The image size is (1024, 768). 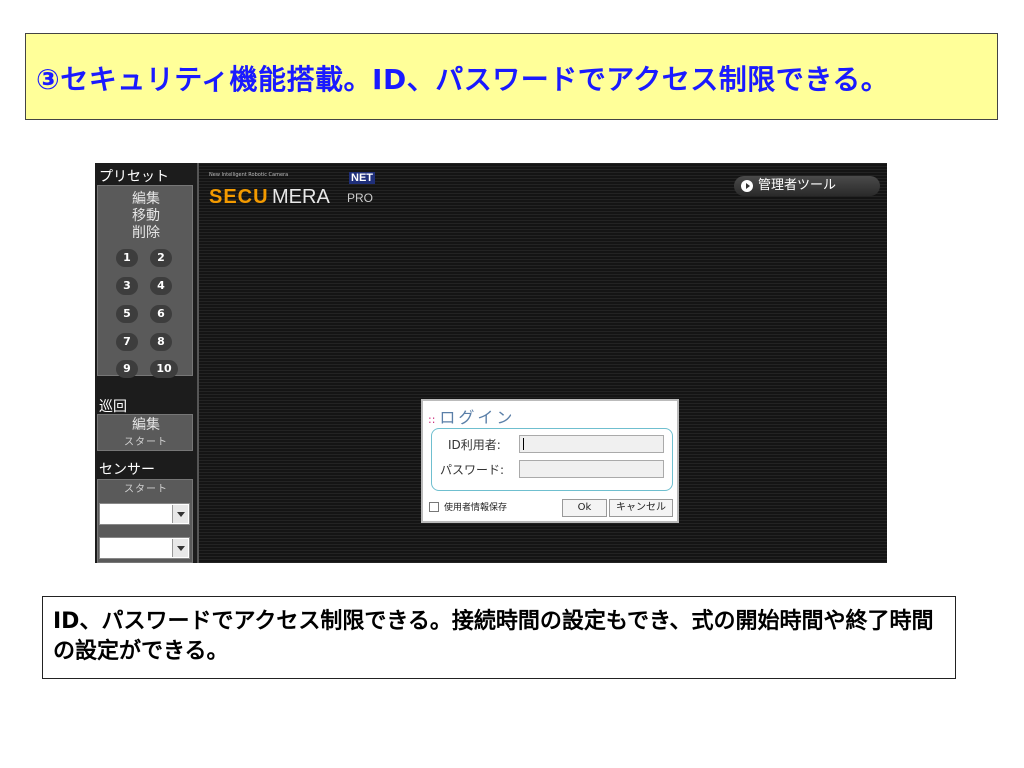 I want to click on preset-panel: 編集 移動 削除 1 2 3 4 5 6 7 8 9 10, so click(x=145, y=281).